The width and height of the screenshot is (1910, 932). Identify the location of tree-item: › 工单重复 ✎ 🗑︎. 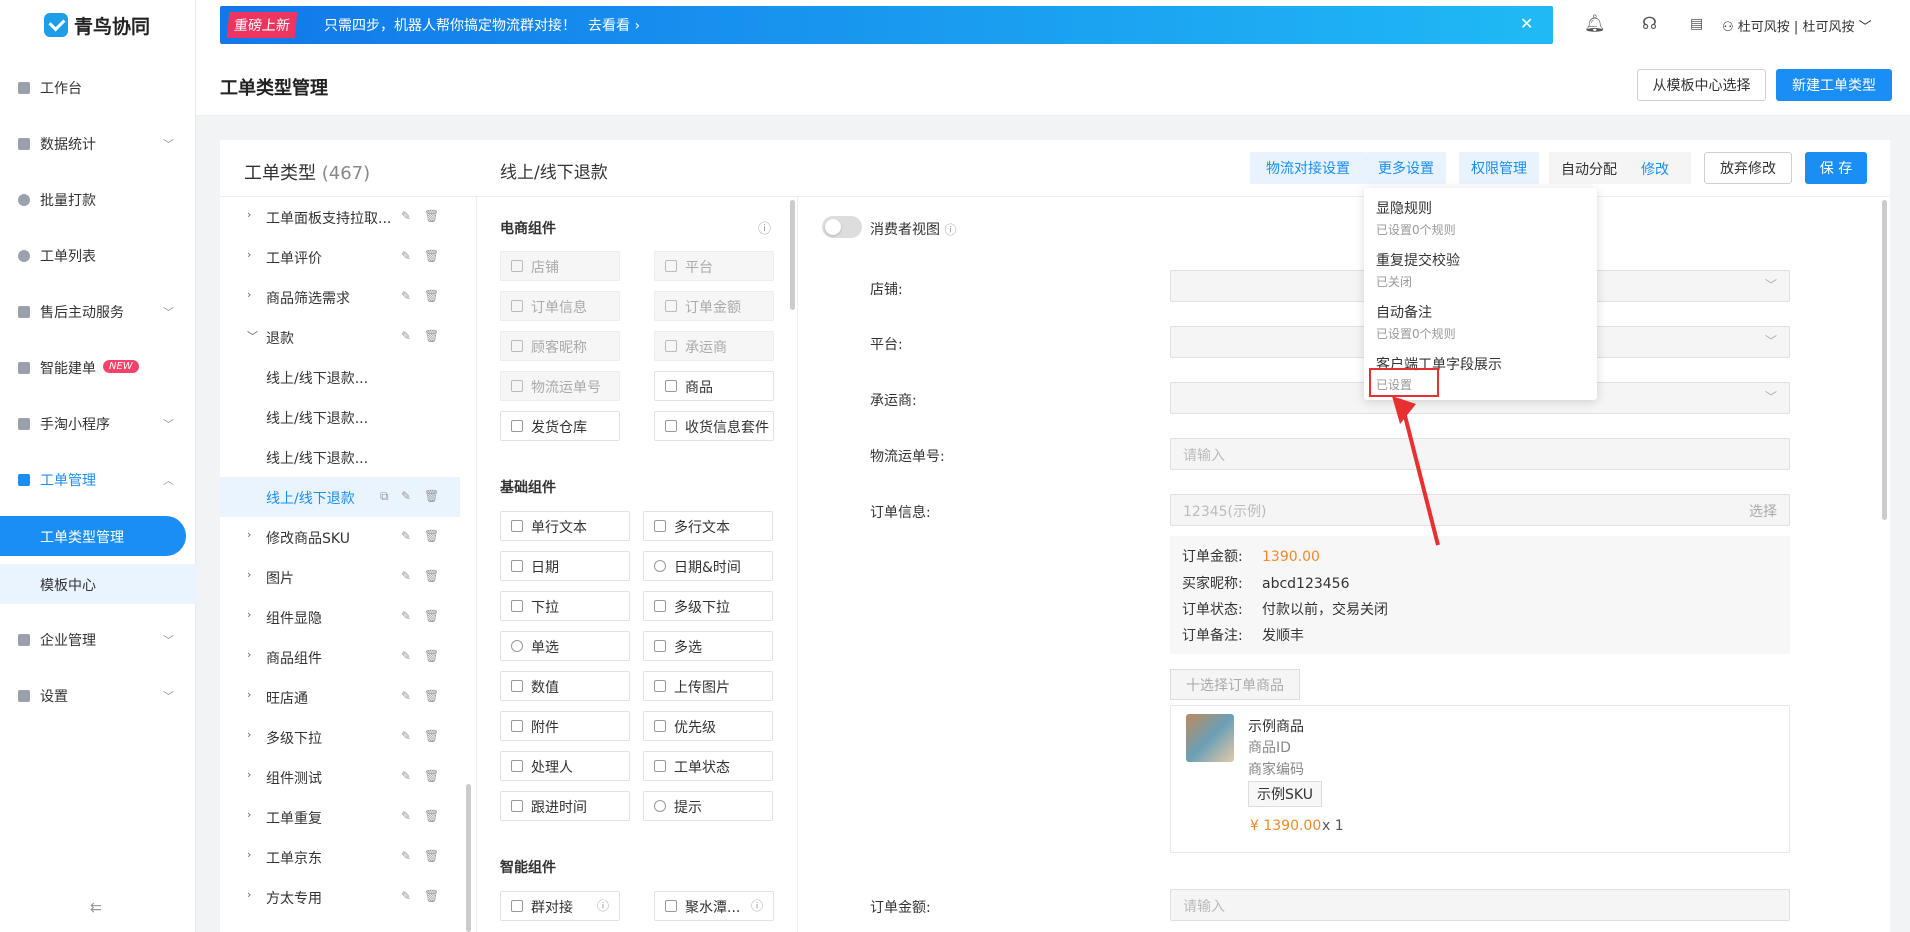
(340, 817).